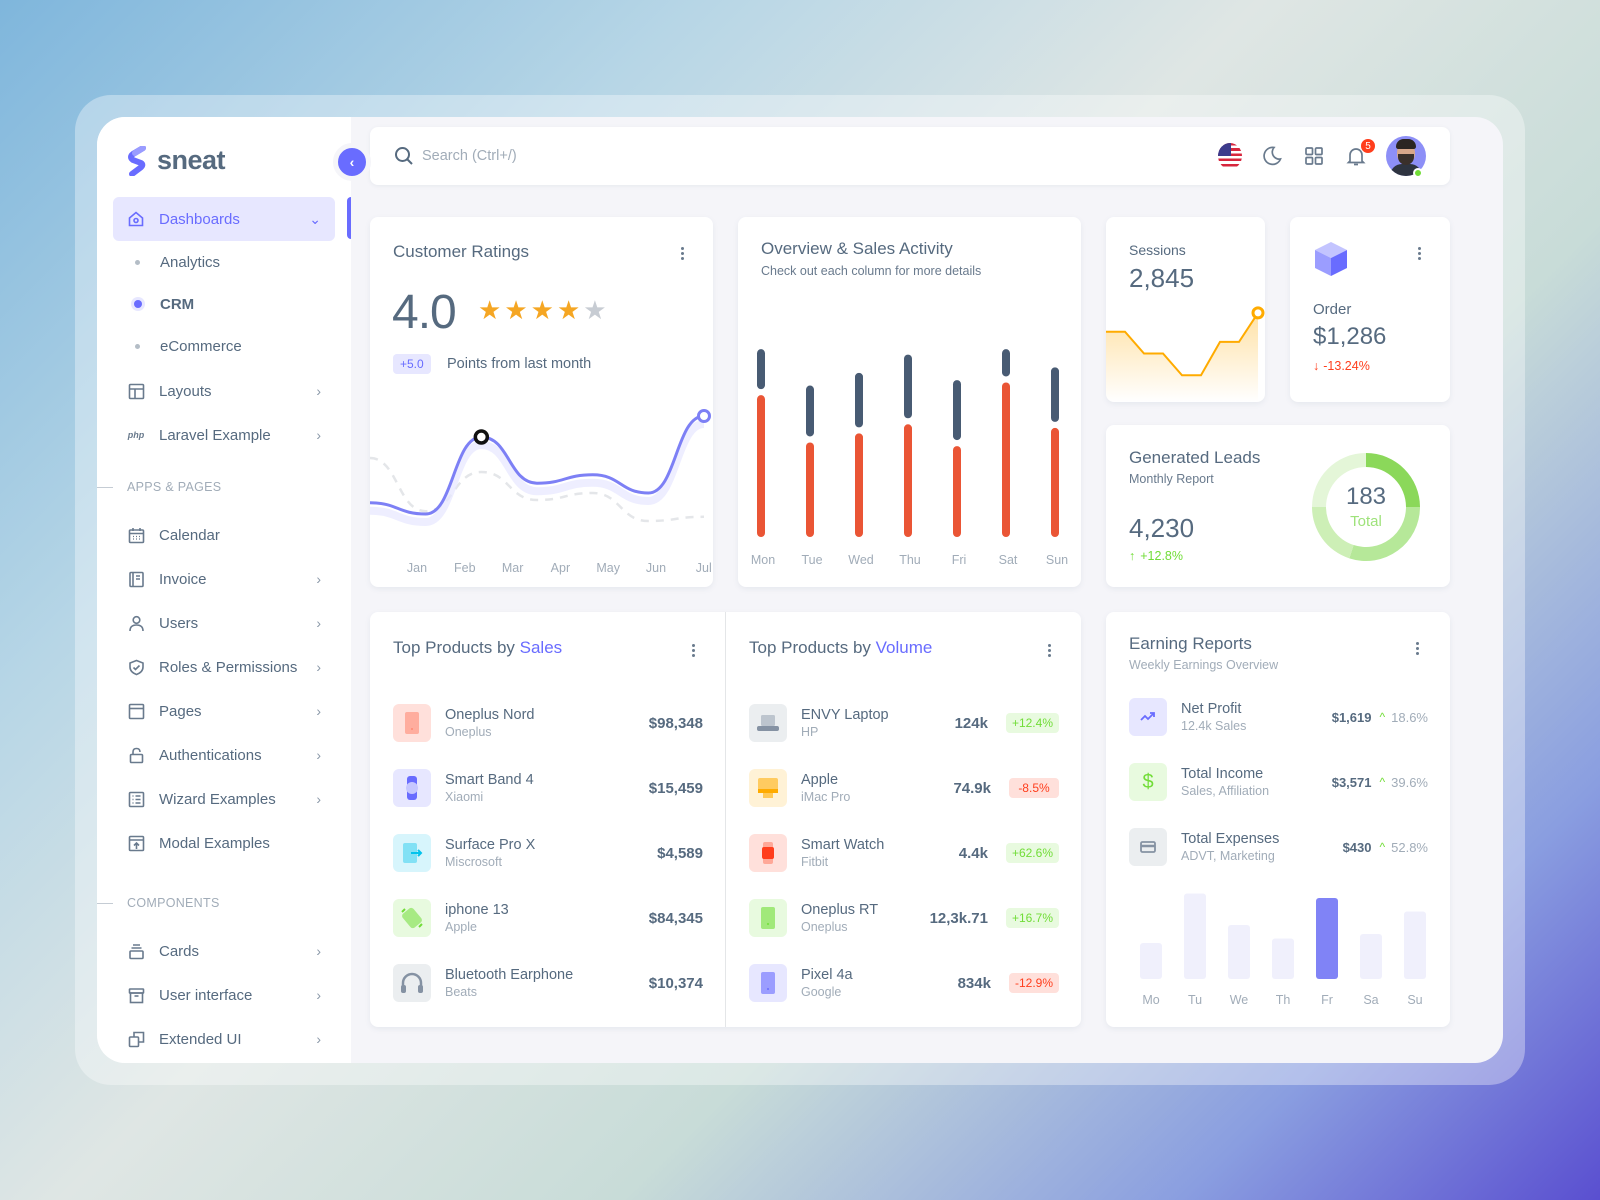 This screenshot has width=1600, height=1200. I want to click on last-point, so click(704, 416).